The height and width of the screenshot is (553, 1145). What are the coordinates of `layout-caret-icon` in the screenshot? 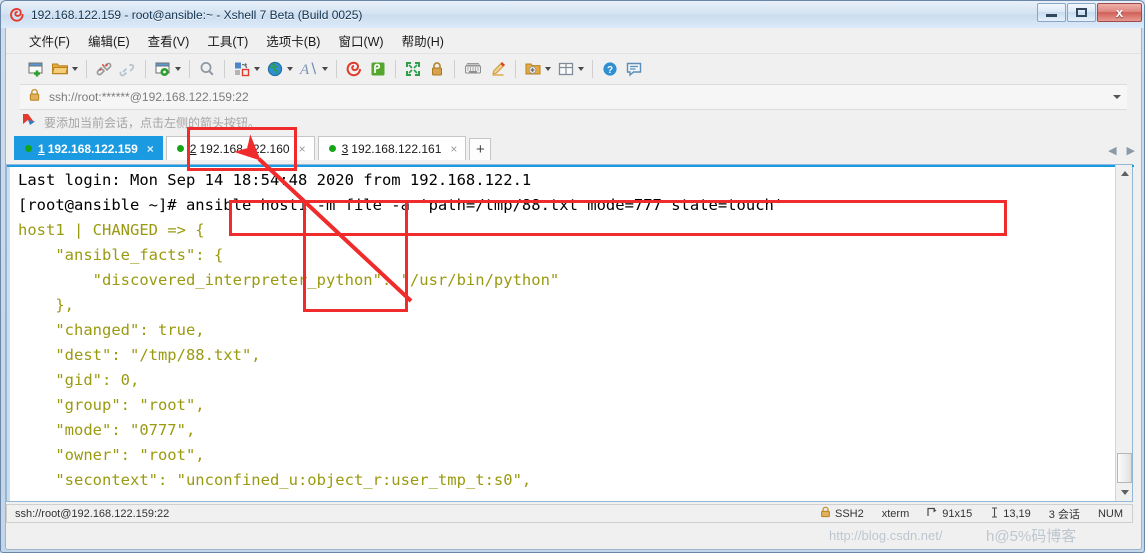 It's located at (581, 69).